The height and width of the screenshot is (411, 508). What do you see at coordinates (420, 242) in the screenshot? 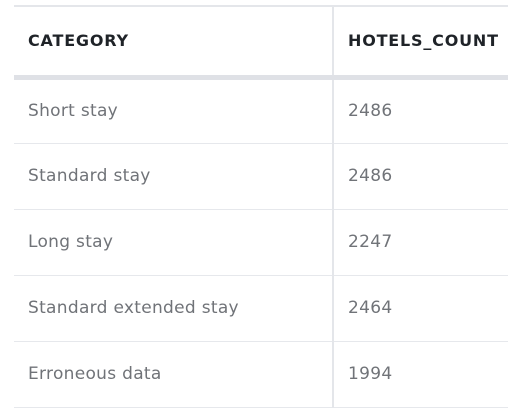
I see `cell-hotels-count: 2247` at bounding box center [420, 242].